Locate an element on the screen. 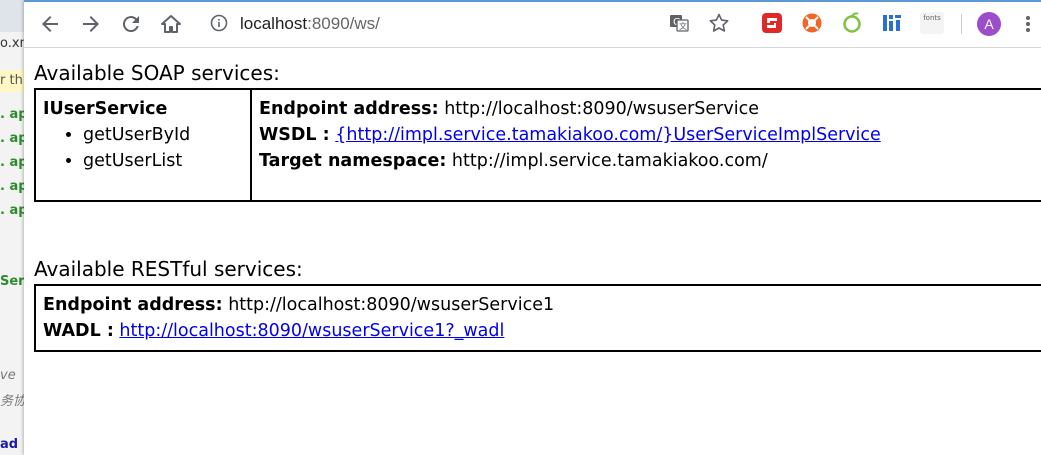  extension-green-icon is located at coordinates (852, 23).